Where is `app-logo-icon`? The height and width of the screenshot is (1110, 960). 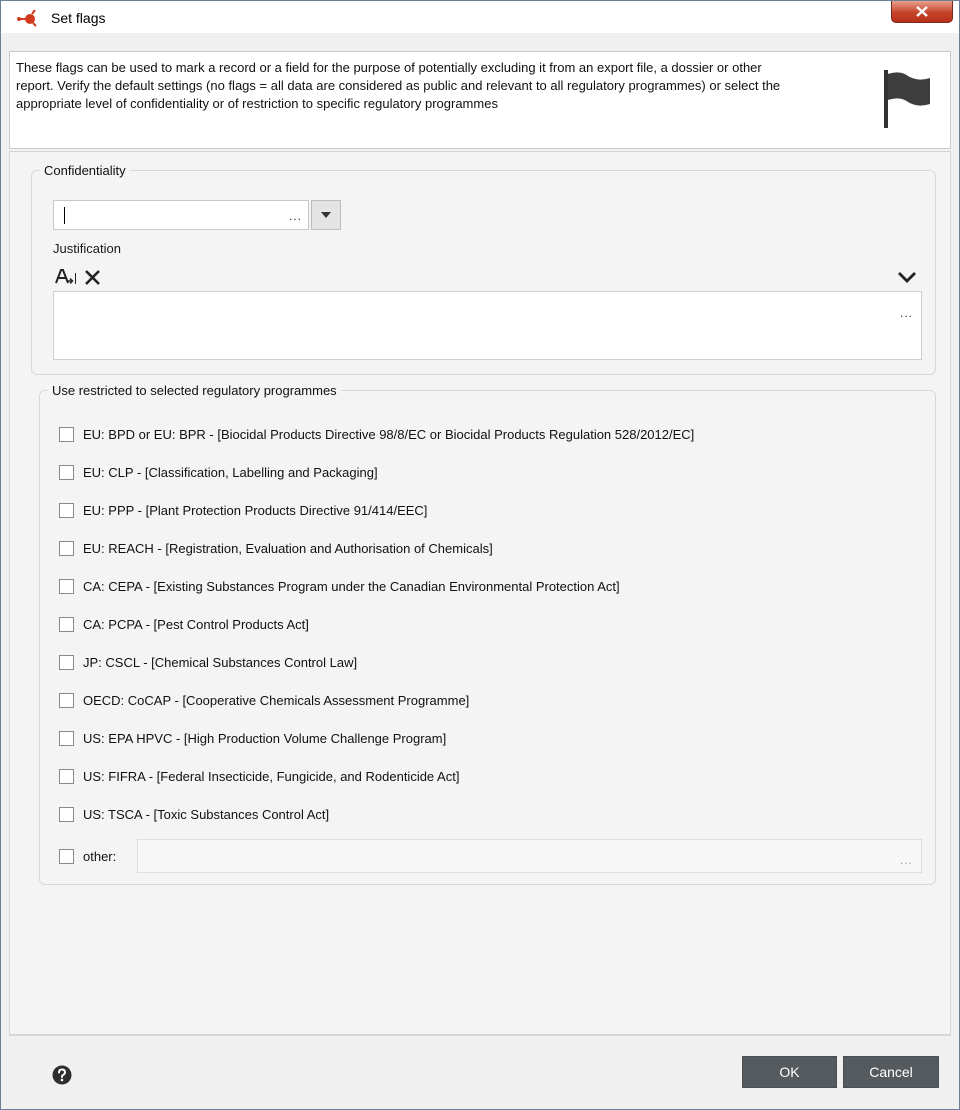
app-logo-icon is located at coordinates (27, 18).